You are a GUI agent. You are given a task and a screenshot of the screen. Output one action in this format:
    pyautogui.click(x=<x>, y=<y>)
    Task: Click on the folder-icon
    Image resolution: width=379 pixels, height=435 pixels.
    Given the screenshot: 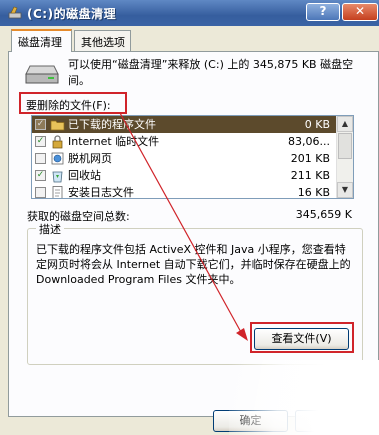 What is the action you would take?
    pyautogui.click(x=57, y=125)
    